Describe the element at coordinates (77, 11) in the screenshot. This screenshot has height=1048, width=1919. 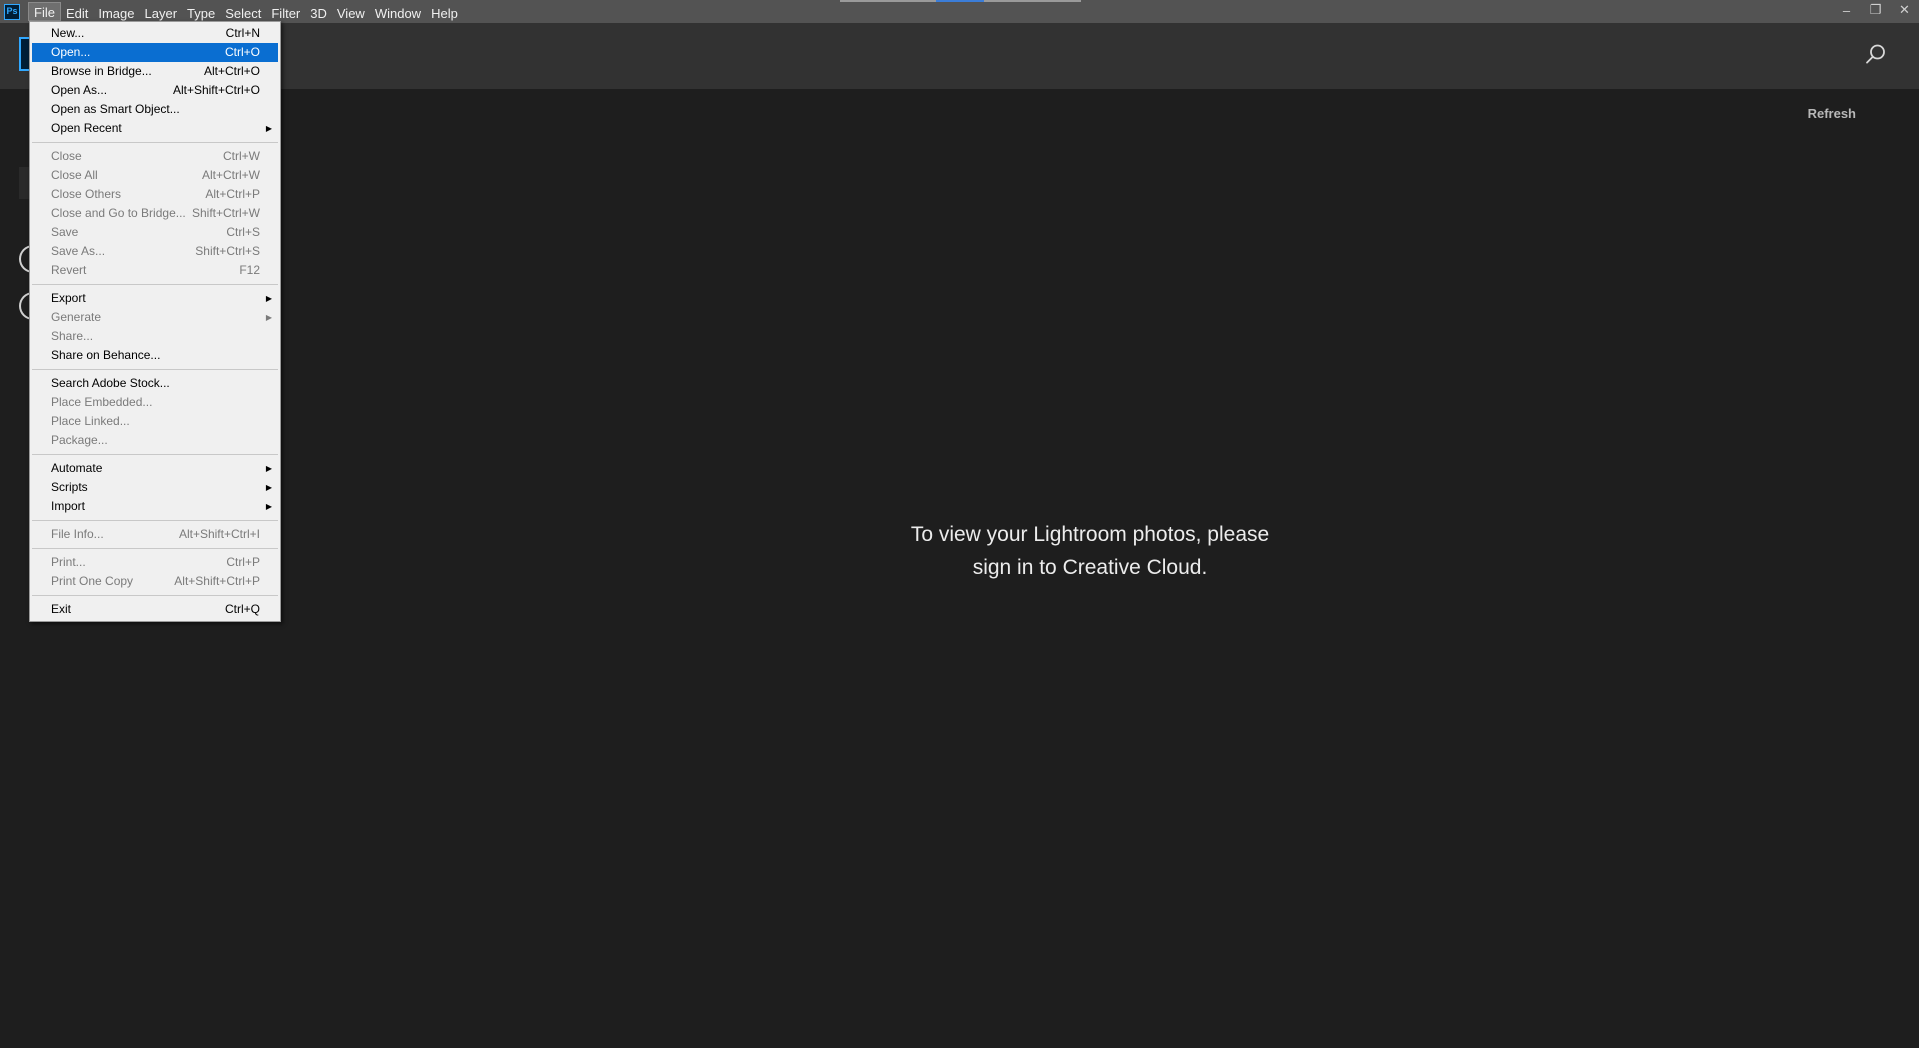
I see `menu-edit: Edit` at that location.